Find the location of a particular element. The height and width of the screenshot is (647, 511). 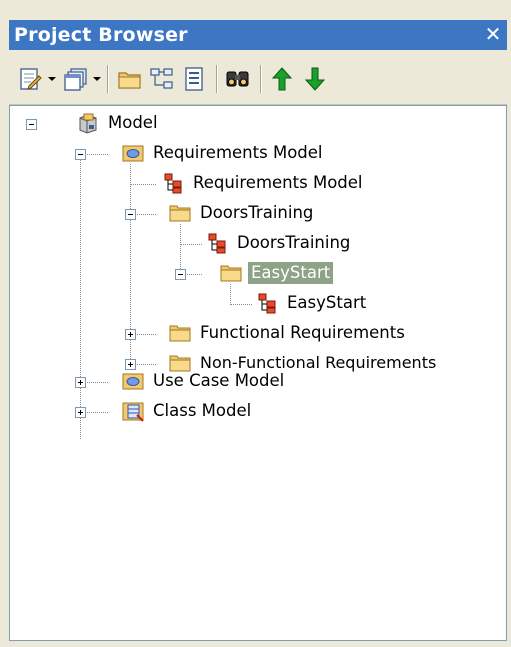

tree-node-class-model: Class Model is located at coordinates (252, 412).